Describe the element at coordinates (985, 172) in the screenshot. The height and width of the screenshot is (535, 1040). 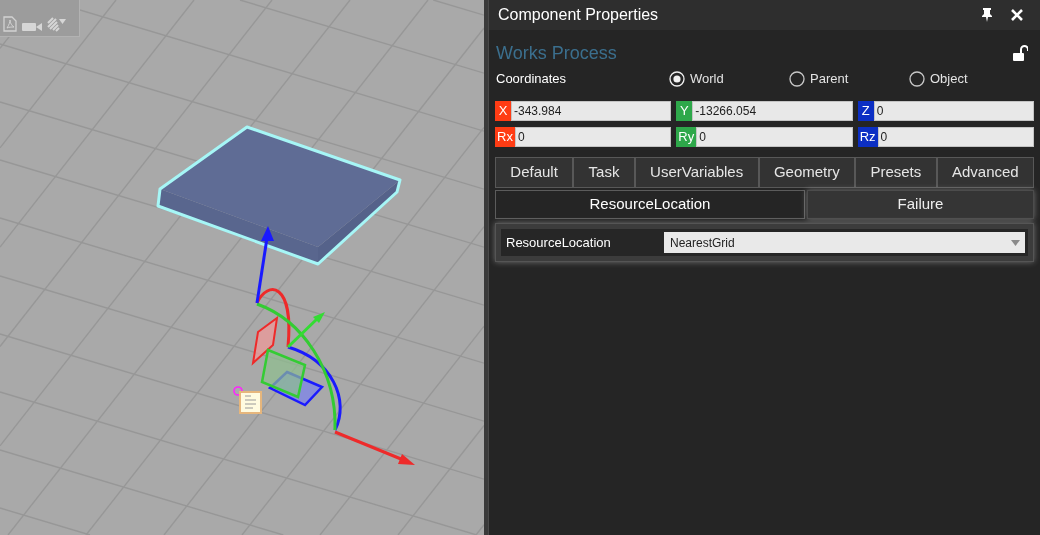
I see `tab: Advanced` at that location.